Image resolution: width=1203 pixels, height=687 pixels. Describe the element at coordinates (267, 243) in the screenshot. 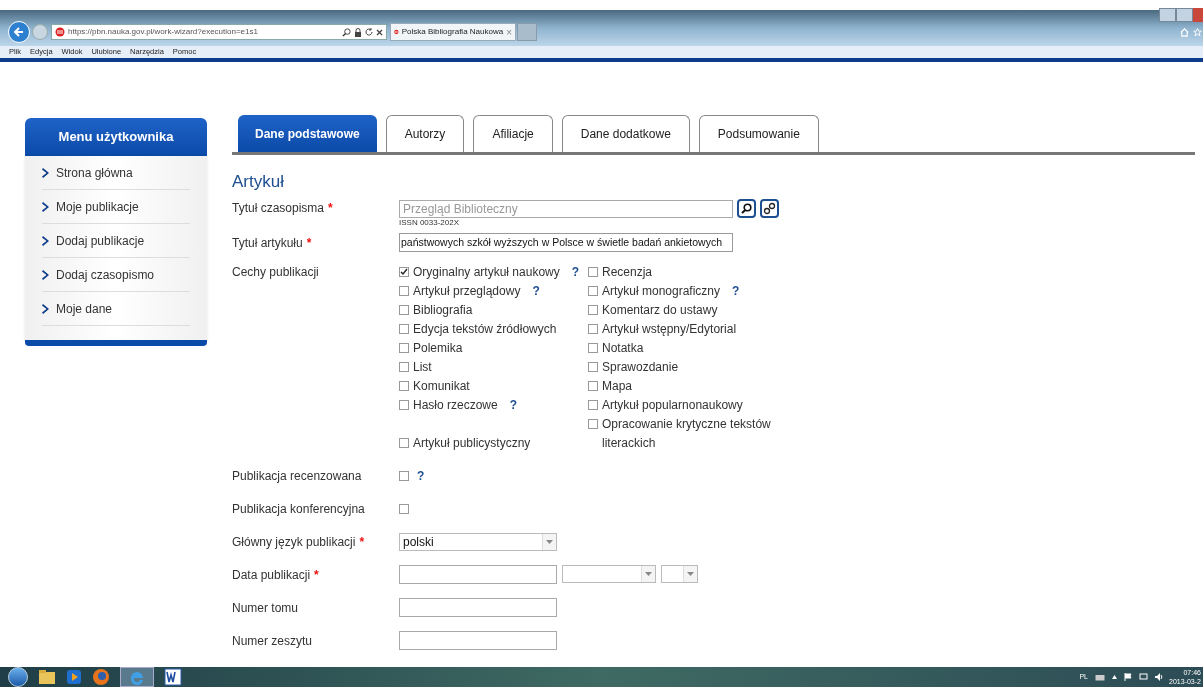

I see `field-label: Tytuł artykułu` at that location.